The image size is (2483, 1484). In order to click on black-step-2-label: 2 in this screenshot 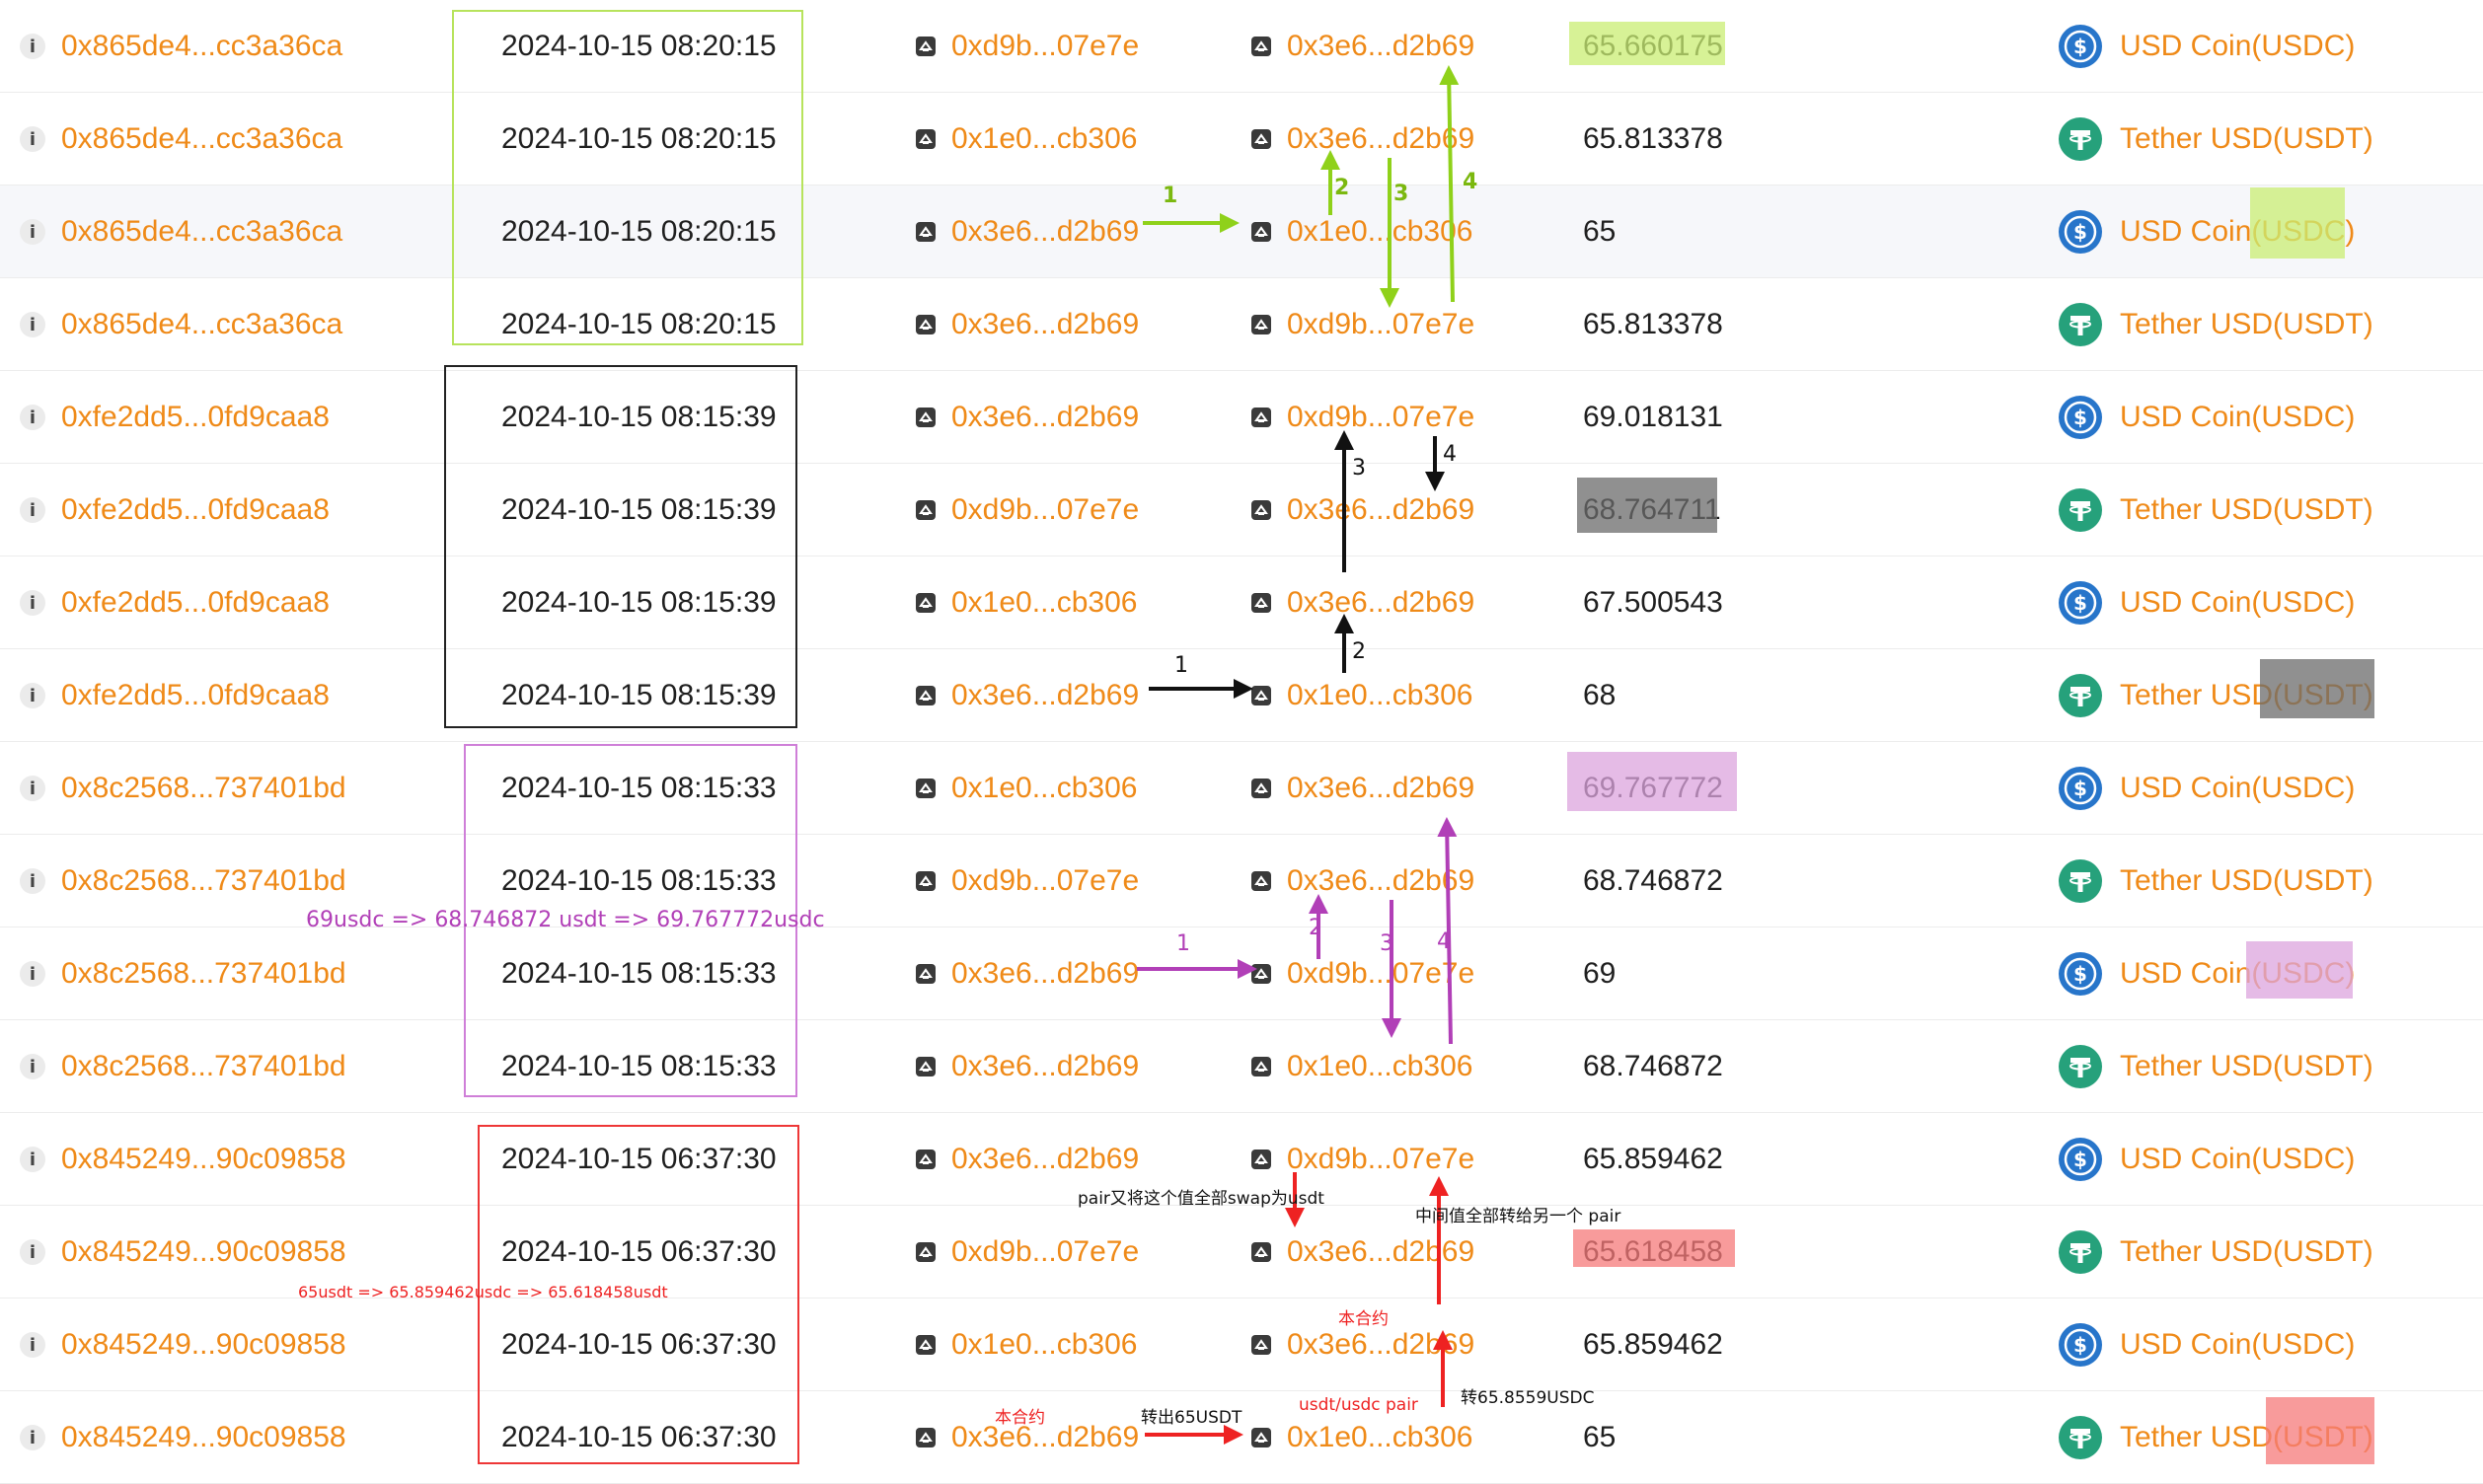, I will do `click(1359, 651)`.